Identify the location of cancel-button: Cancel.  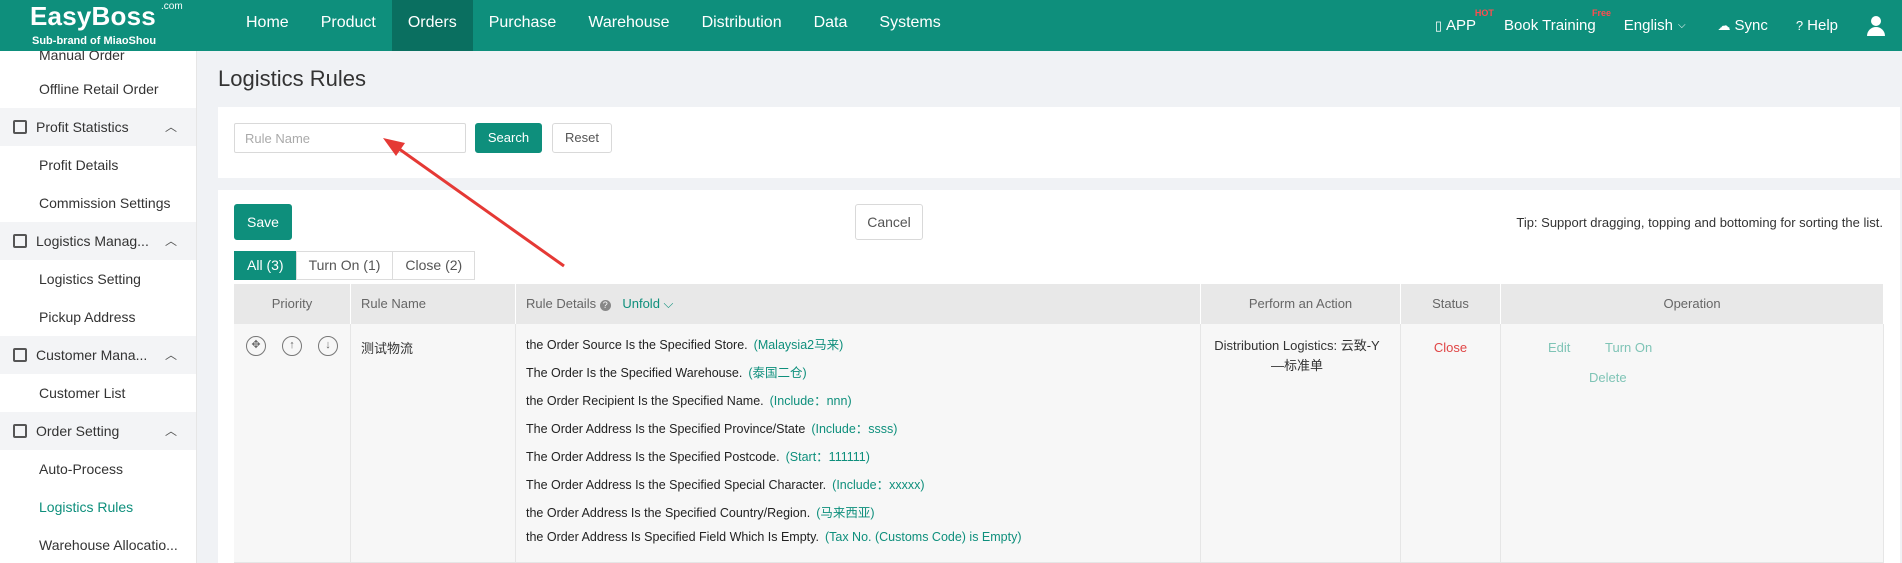
(889, 222).